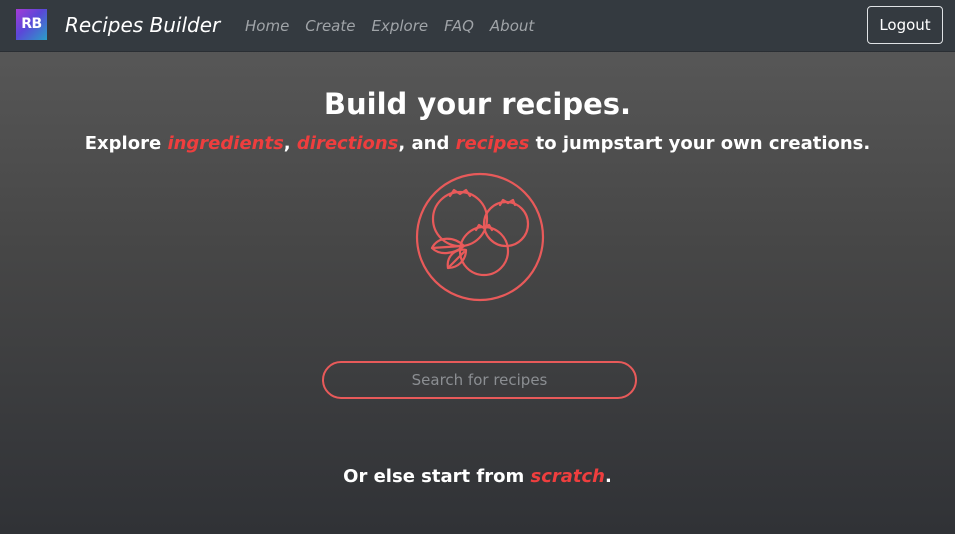  I want to click on start-from-scratch-cta: Or else start from scratch., so click(477, 477).